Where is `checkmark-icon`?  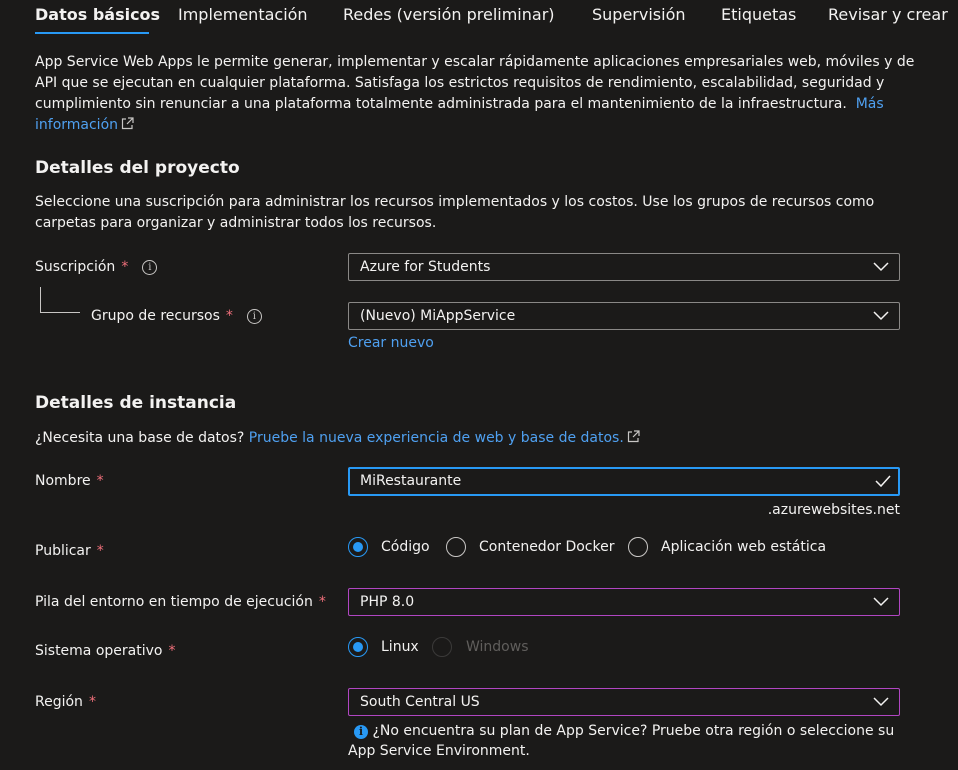 checkmark-icon is located at coordinates (883, 481).